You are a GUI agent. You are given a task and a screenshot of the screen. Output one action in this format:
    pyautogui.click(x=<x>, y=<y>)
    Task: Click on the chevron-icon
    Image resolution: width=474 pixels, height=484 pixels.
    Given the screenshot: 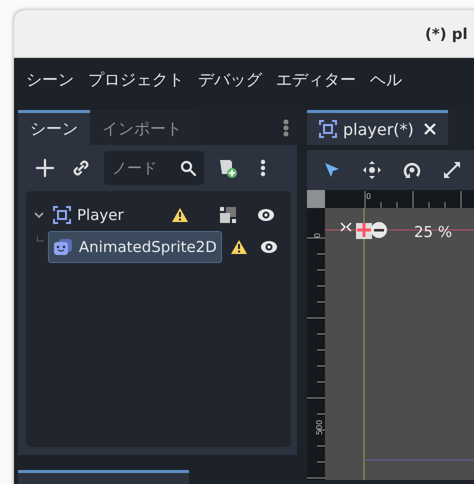 What is the action you would take?
    pyautogui.click(x=39, y=215)
    